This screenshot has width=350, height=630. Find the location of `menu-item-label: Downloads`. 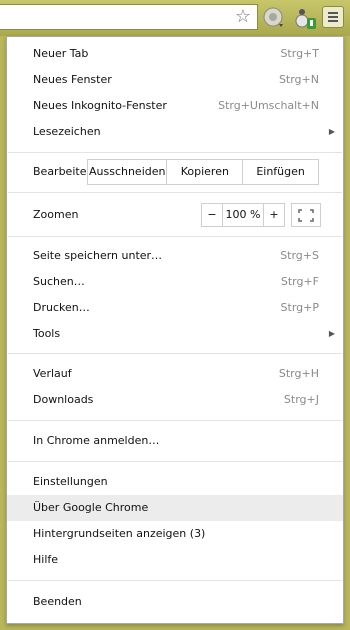

menu-item-label: Downloads is located at coordinates (63, 399).